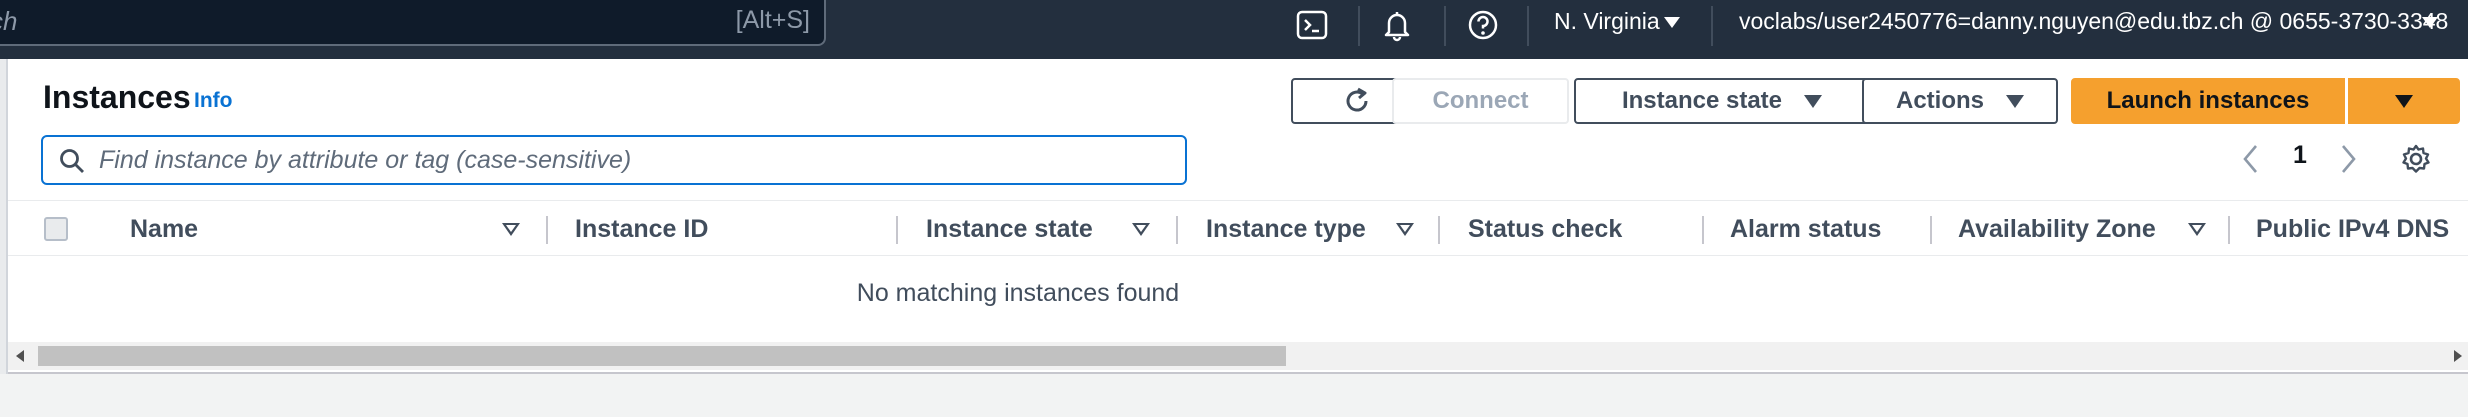  Describe the element at coordinates (2416, 159) in the screenshot. I see `gear-icon` at that location.